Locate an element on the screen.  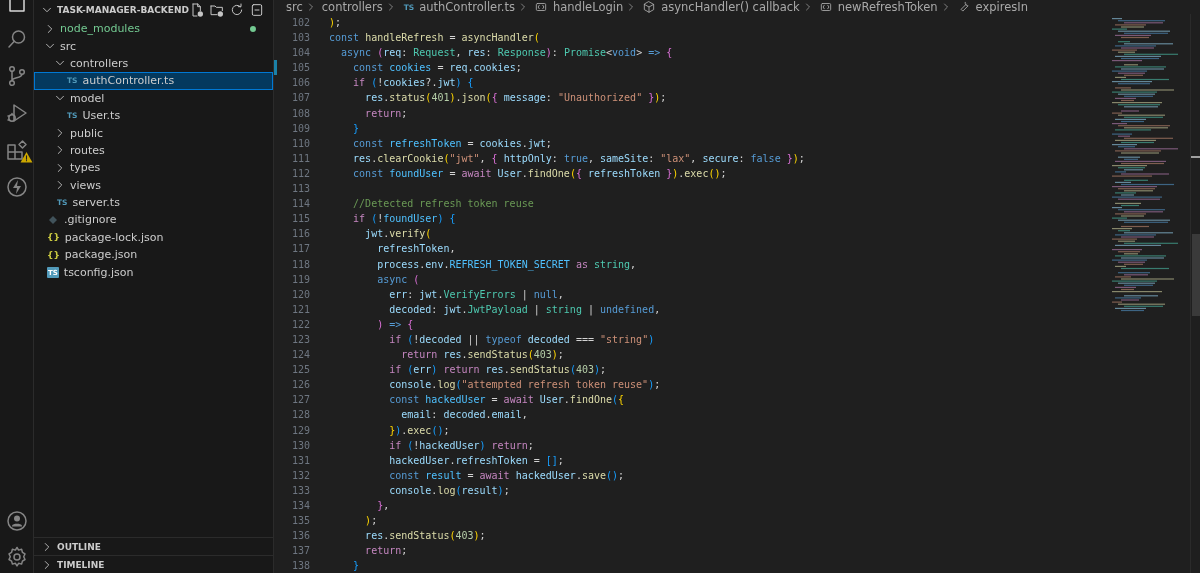
line-number: 105 is located at coordinates (300, 68).